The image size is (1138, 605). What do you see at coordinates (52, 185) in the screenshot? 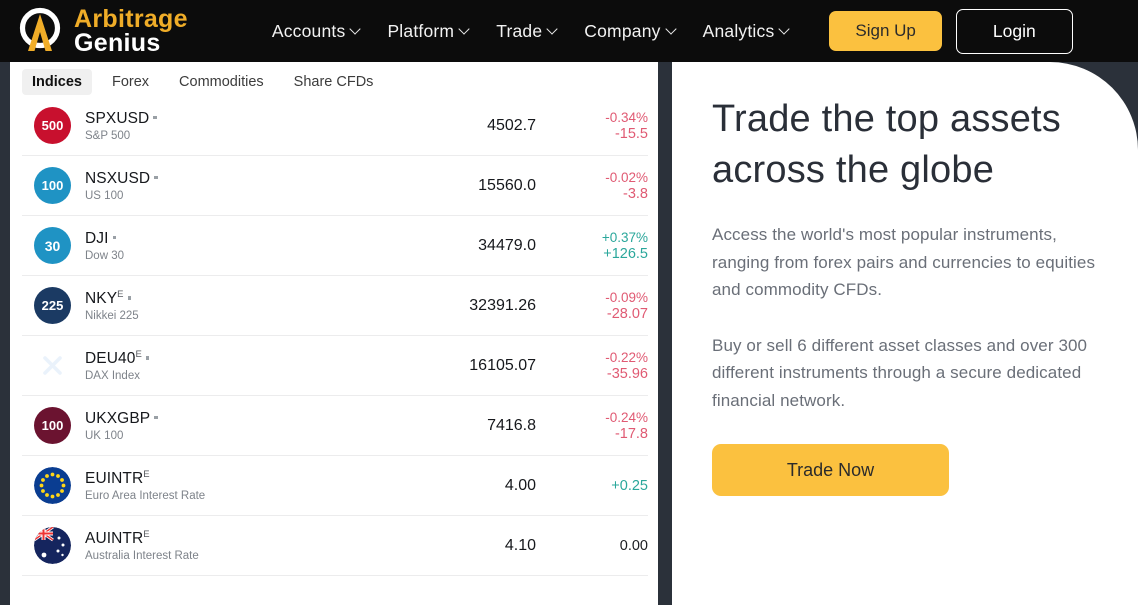
I see `us100-badge-icon: 100` at bounding box center [52, 185].